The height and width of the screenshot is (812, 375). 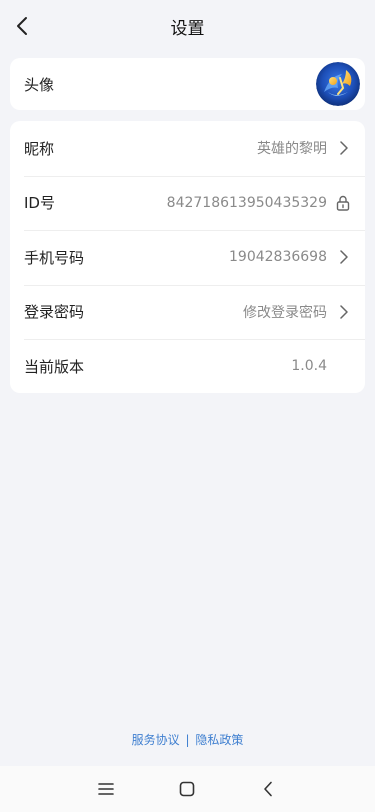 I want to click on avatar-label: 头像, so click(x=39, y=84).